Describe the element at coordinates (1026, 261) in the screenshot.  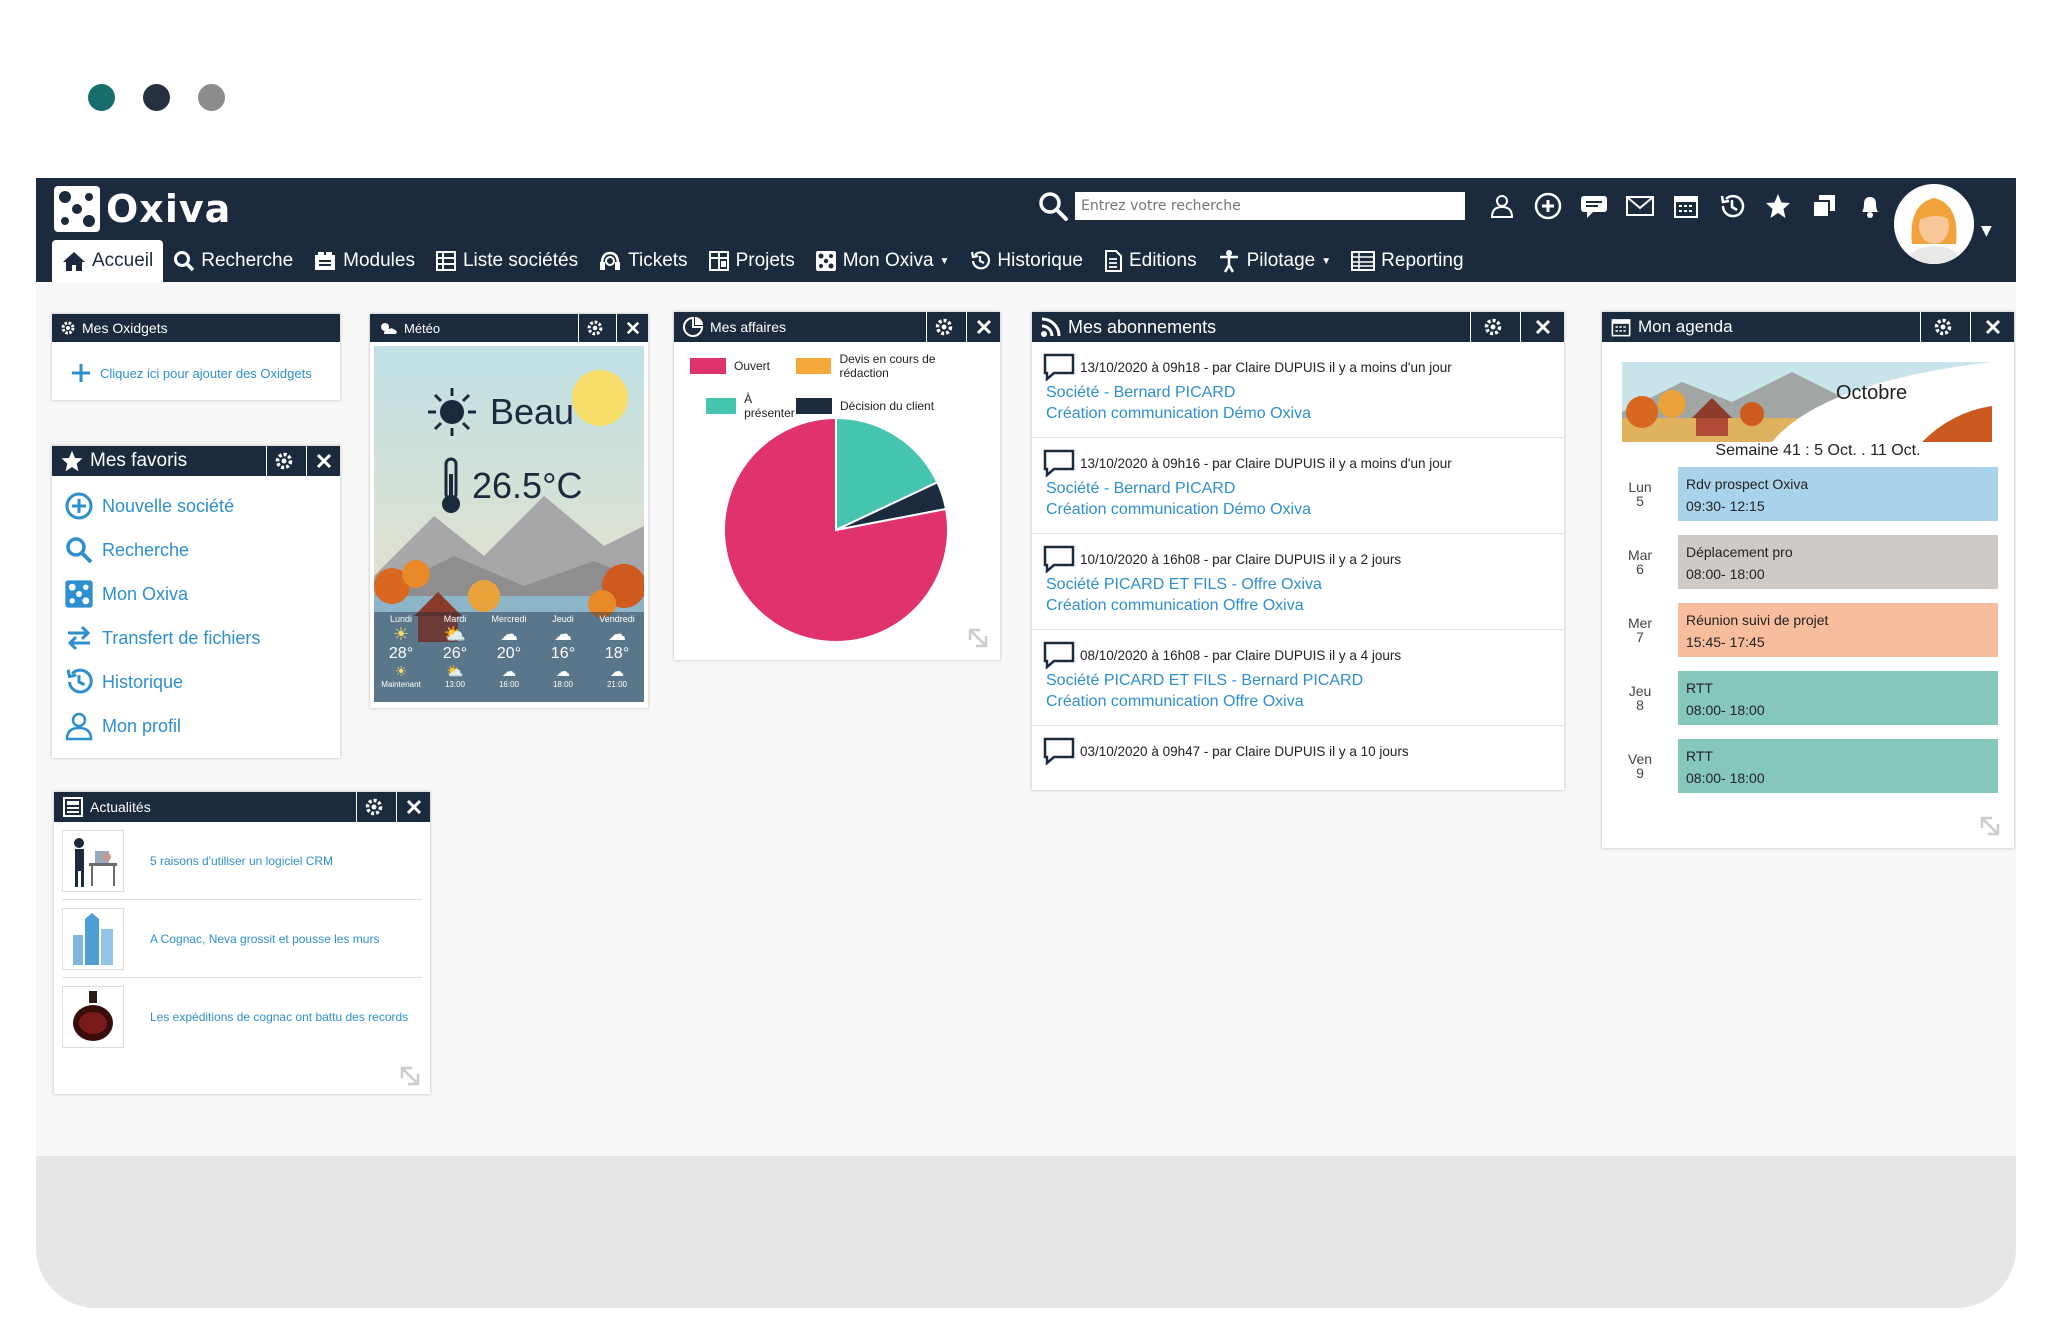
I see `nav-historique: Historique` at that location.